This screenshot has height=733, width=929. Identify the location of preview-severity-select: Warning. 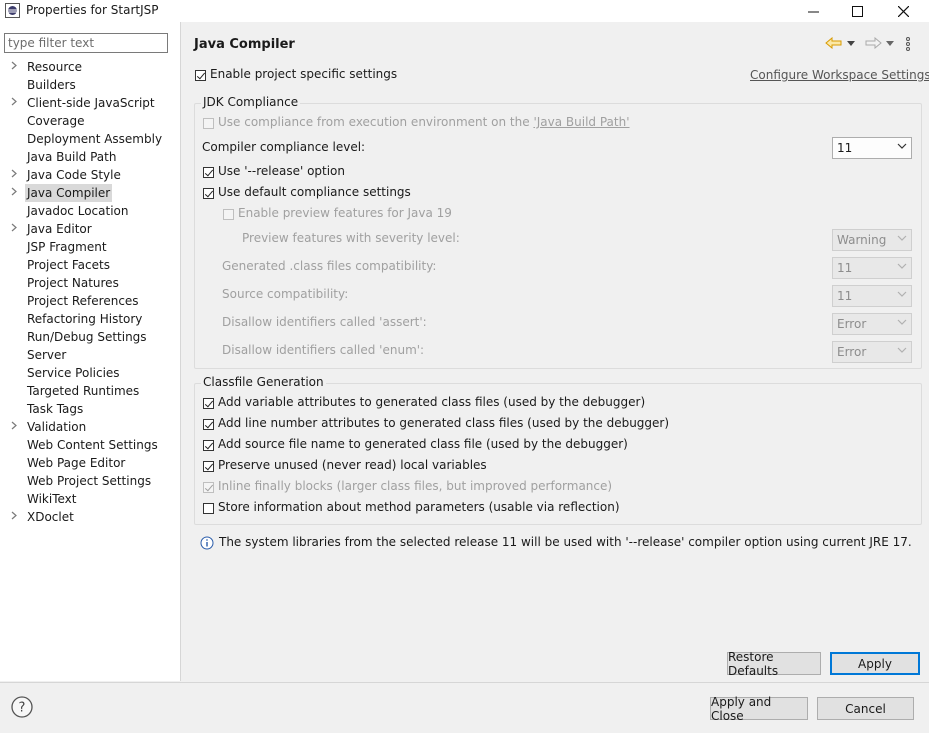
(872, 240).